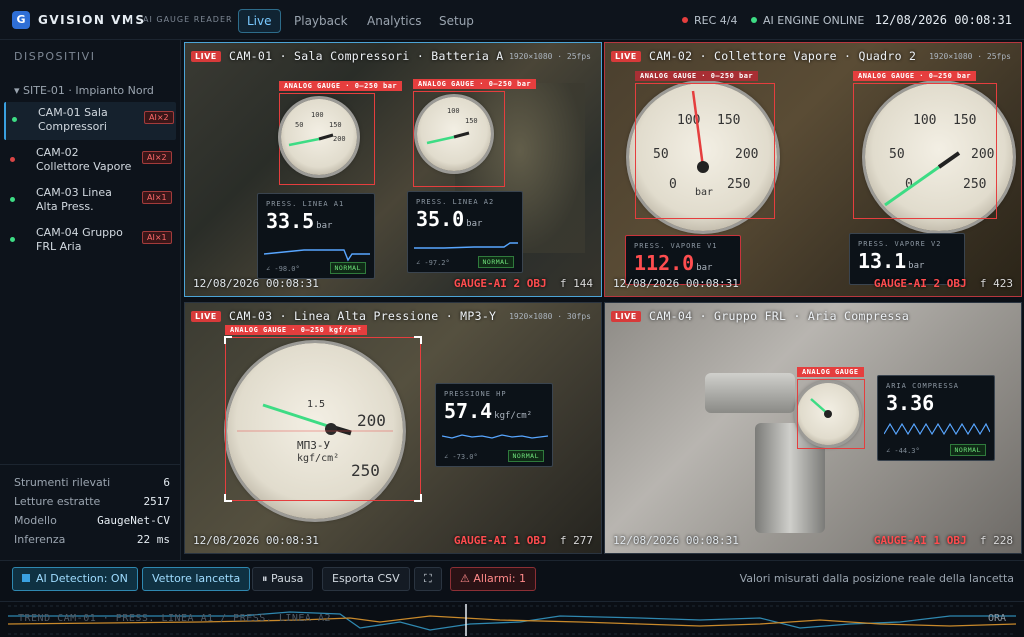 Image resolution: width=1024 pixels, height=637 pixels. I want to click on fullscreen-button: ⛶, so click(428, 579).